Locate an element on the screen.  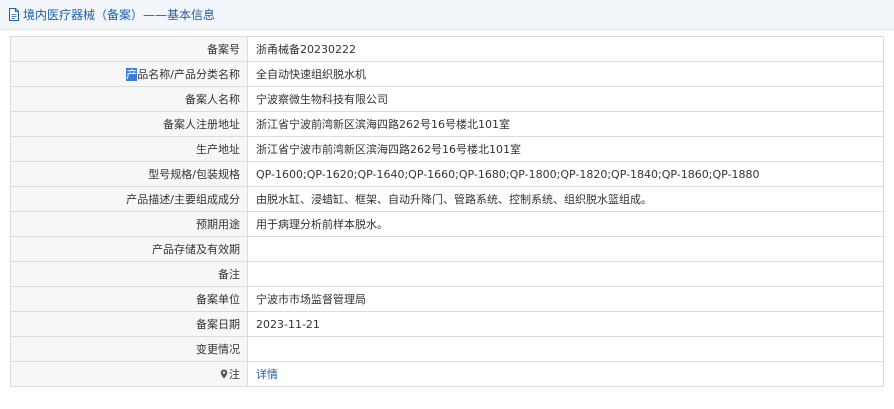
table-row: 备案号 浙甬械备20230222 is located at coordinates (447, 49).